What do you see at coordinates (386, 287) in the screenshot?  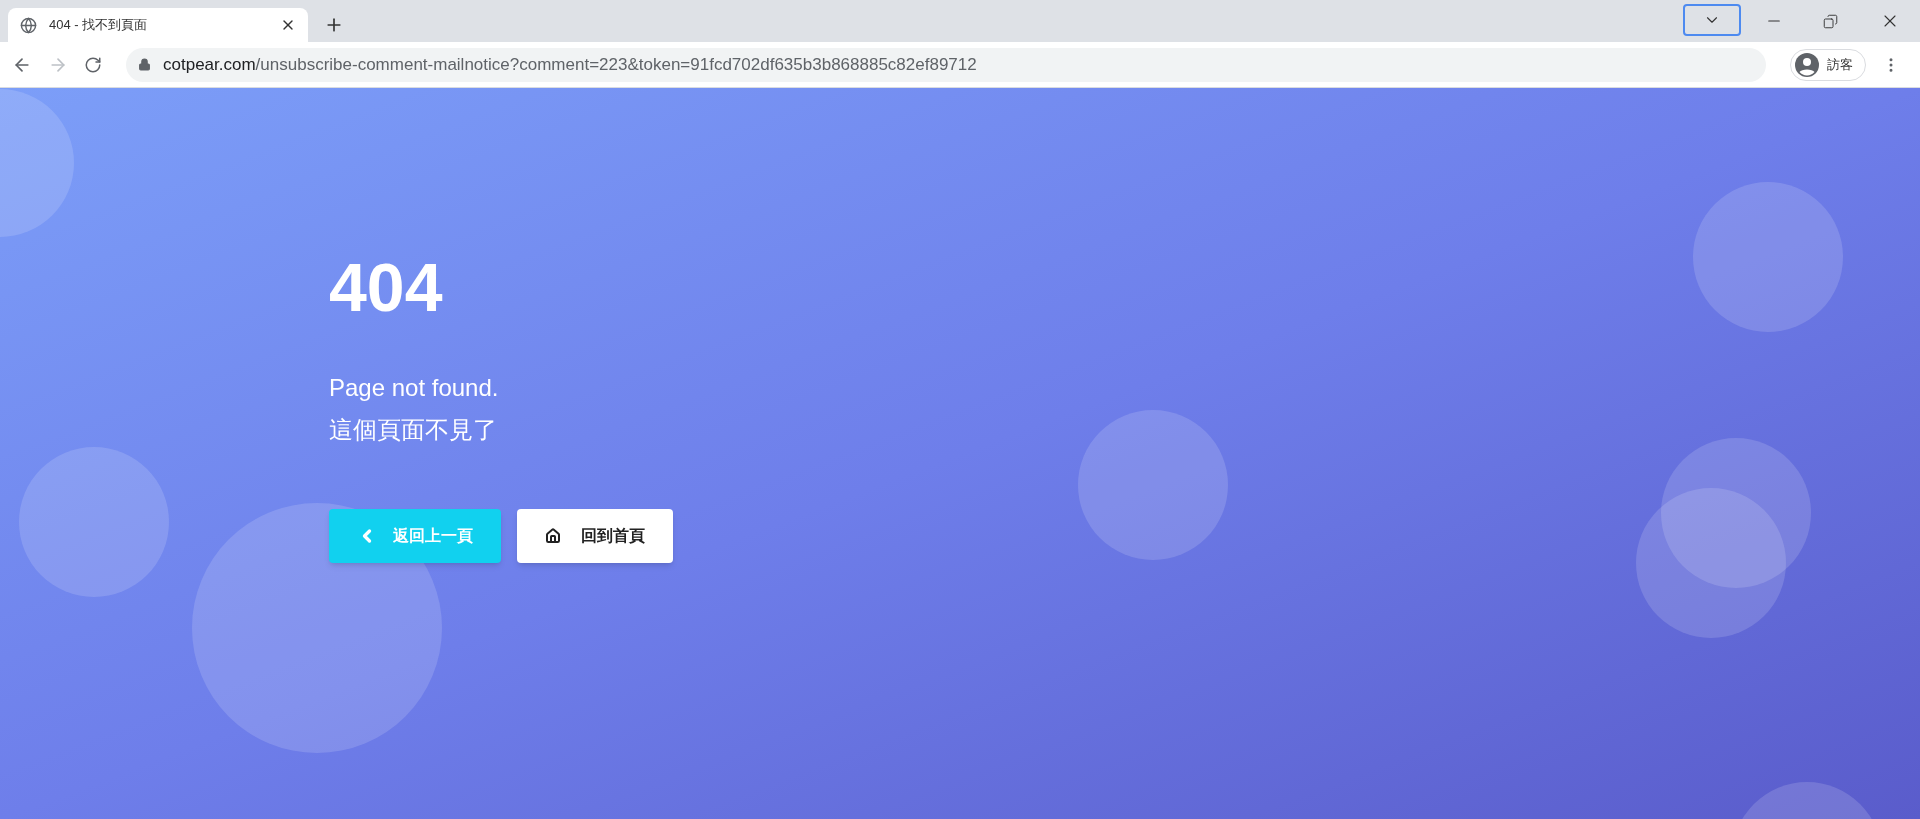 I see `error-code: 404` at bounding box center [386, 287].